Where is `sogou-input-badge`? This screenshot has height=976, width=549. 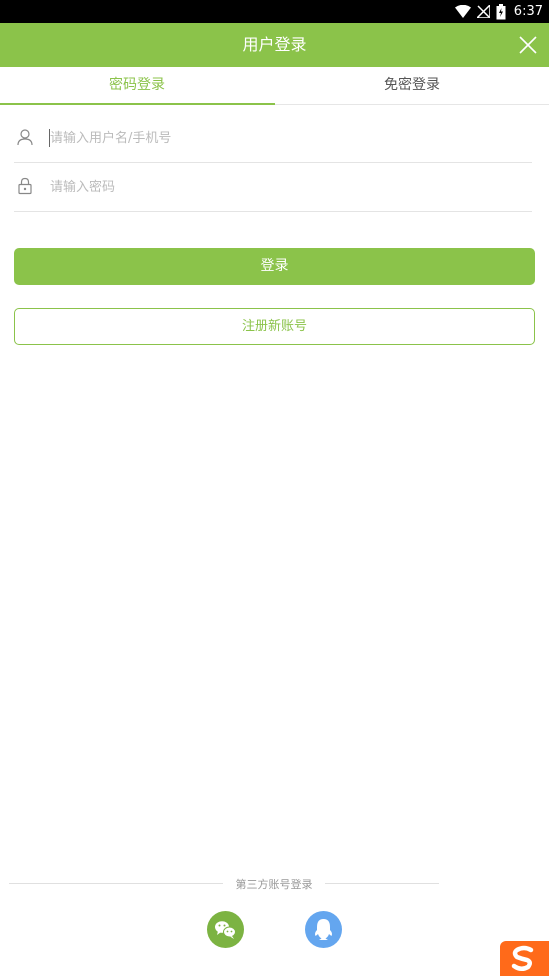
sogou-input-badge is located at coordinates (524, 958).